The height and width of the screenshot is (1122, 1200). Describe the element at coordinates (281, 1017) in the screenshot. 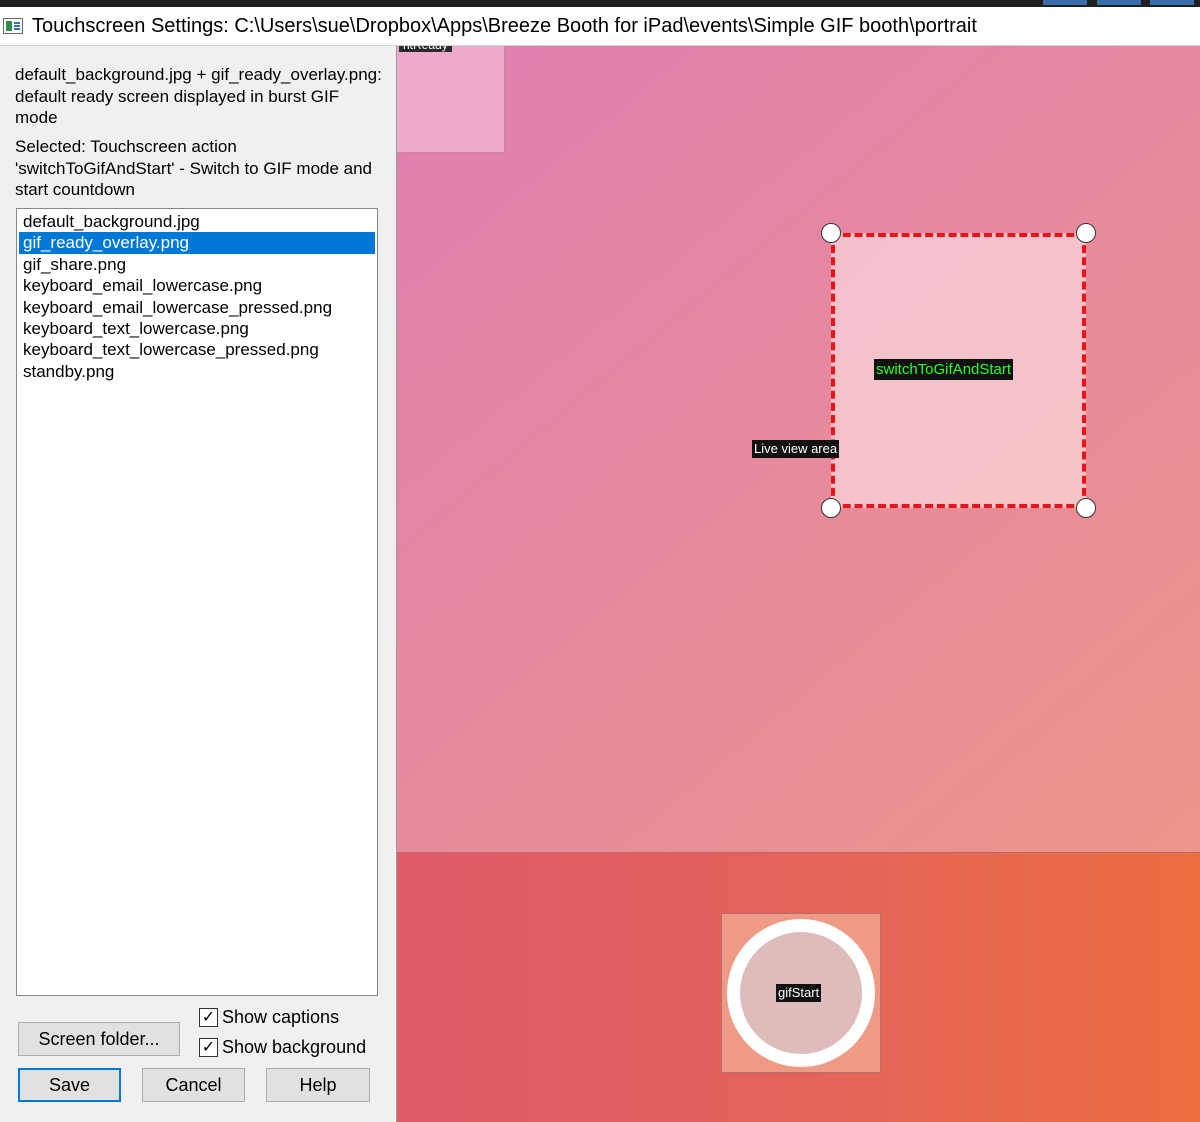

I see `show-captions-label: Show captions` at that location.